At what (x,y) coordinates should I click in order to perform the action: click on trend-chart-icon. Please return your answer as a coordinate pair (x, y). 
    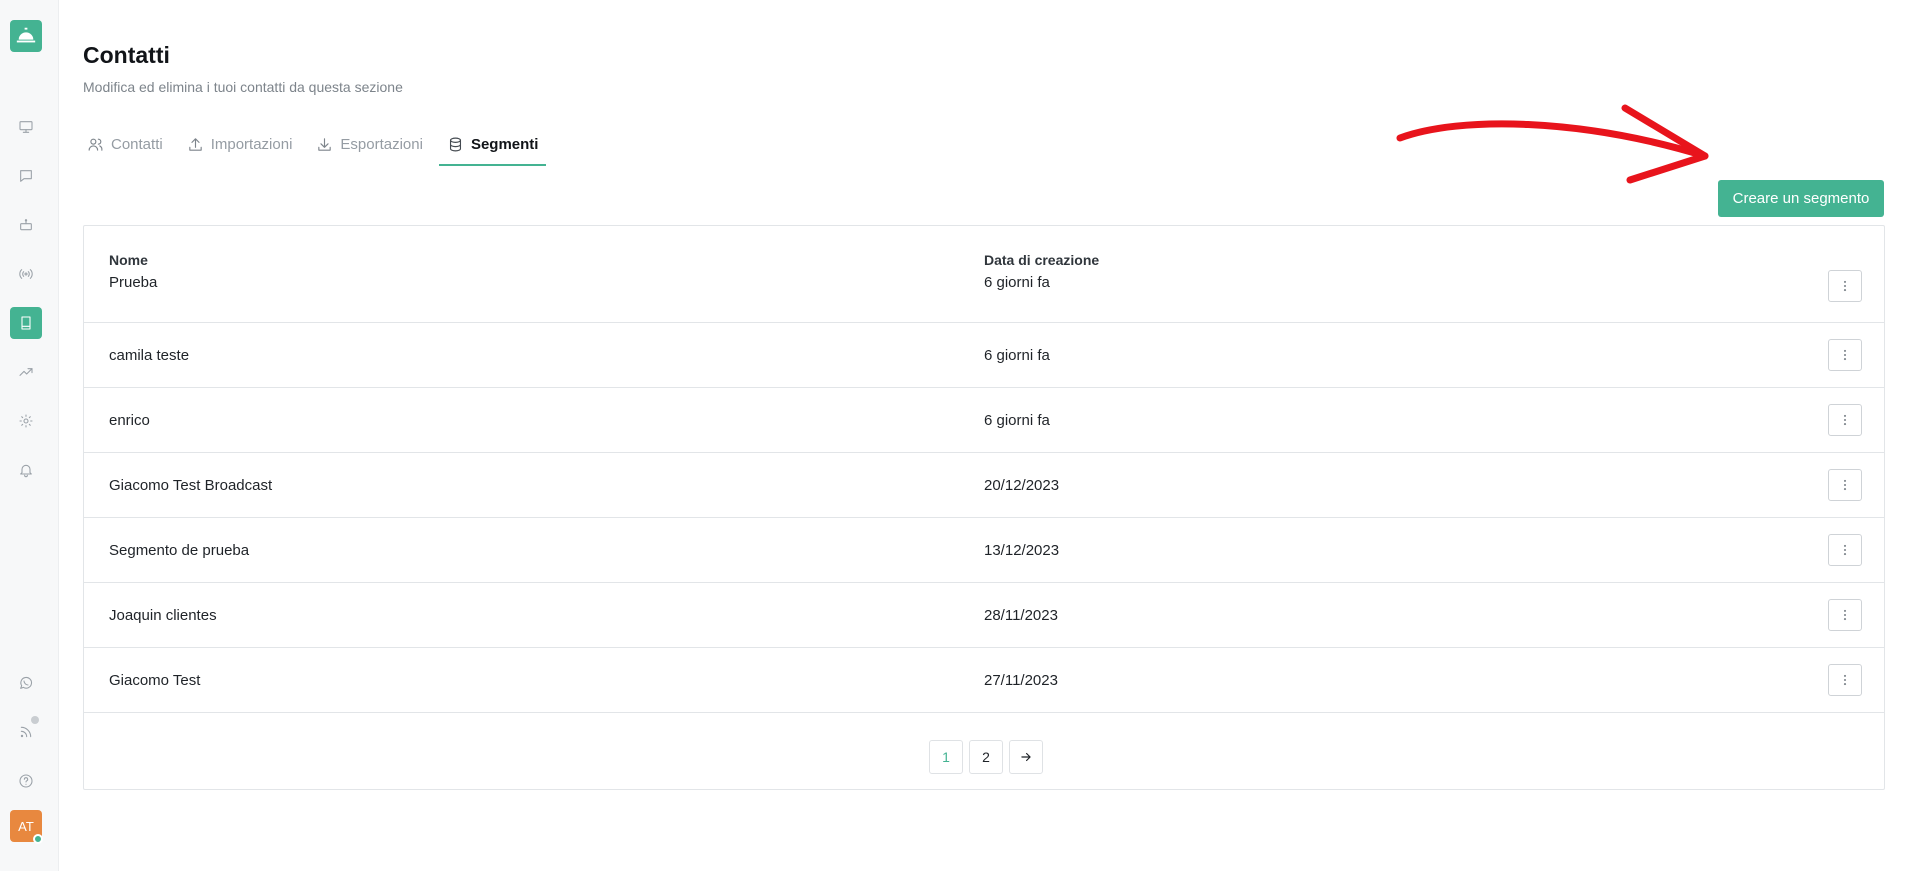
    Looking at the image, I should click on (26, 372).